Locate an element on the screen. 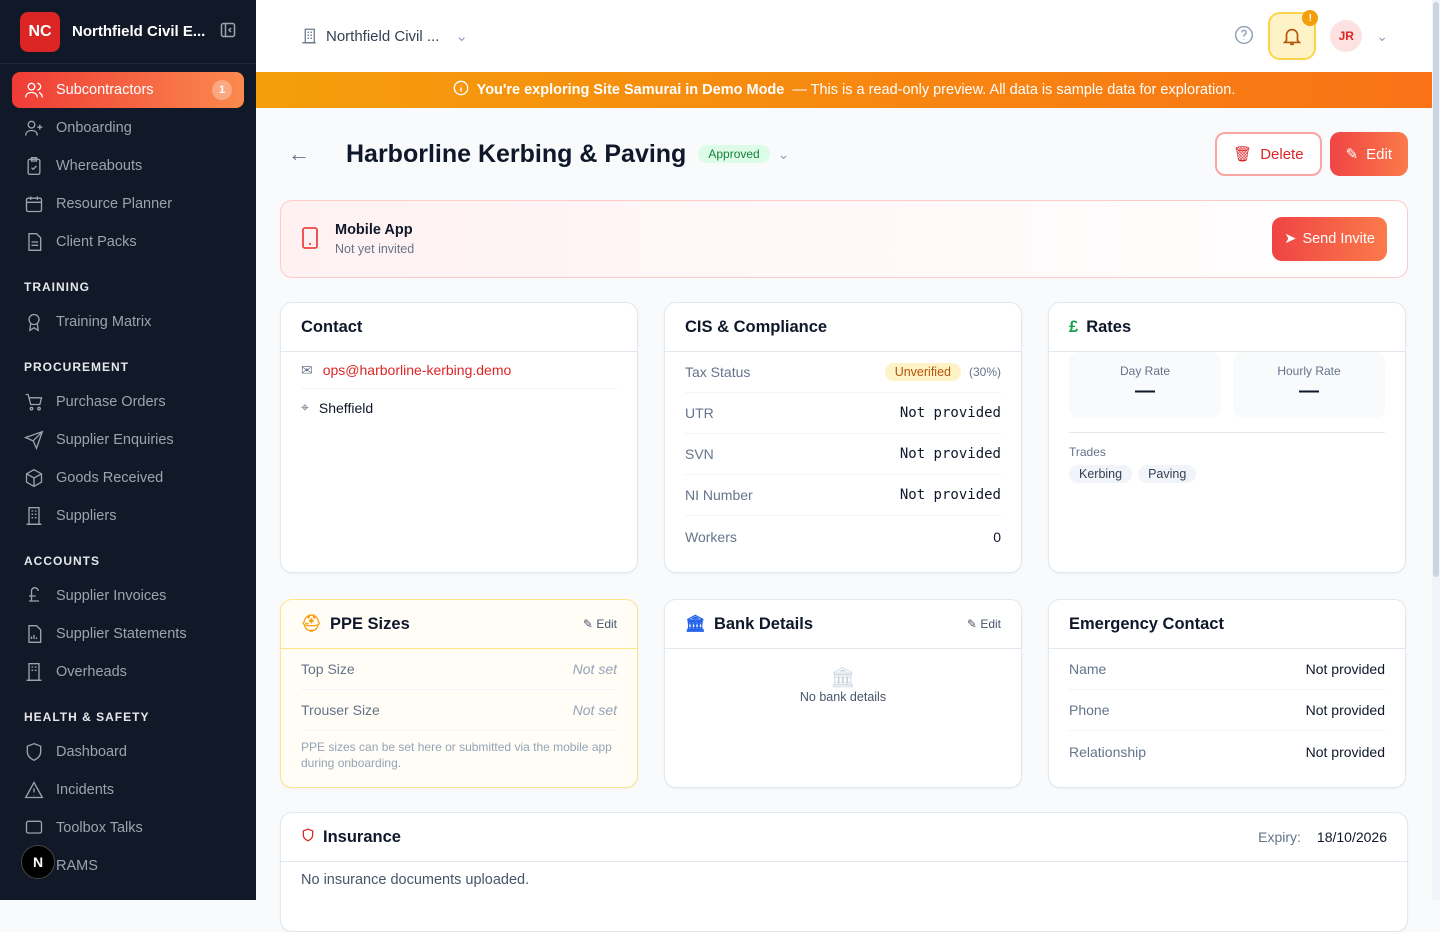  row-label: UTR is located at coordinates (699, 413).